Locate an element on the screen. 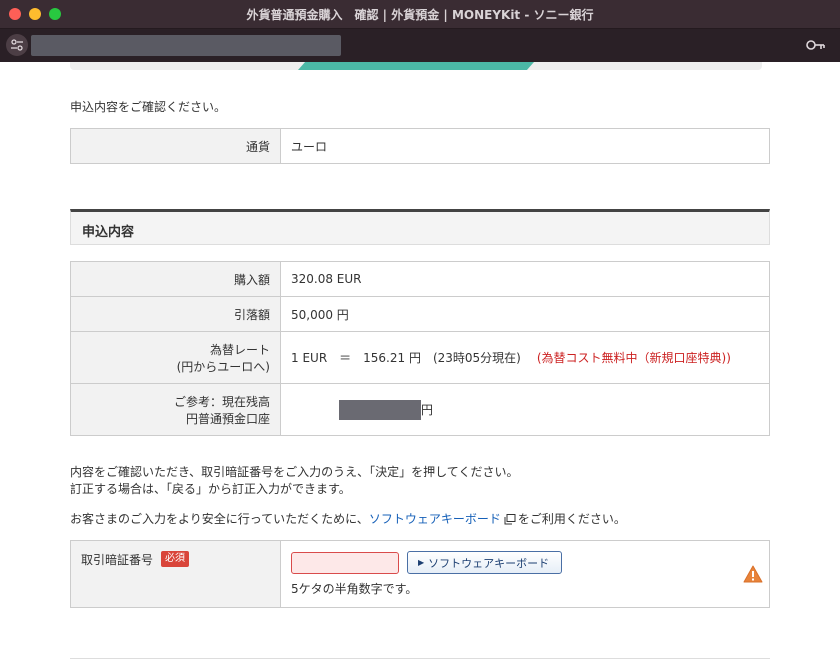  required-badge: 必須 is located at coordinates (175, 559).